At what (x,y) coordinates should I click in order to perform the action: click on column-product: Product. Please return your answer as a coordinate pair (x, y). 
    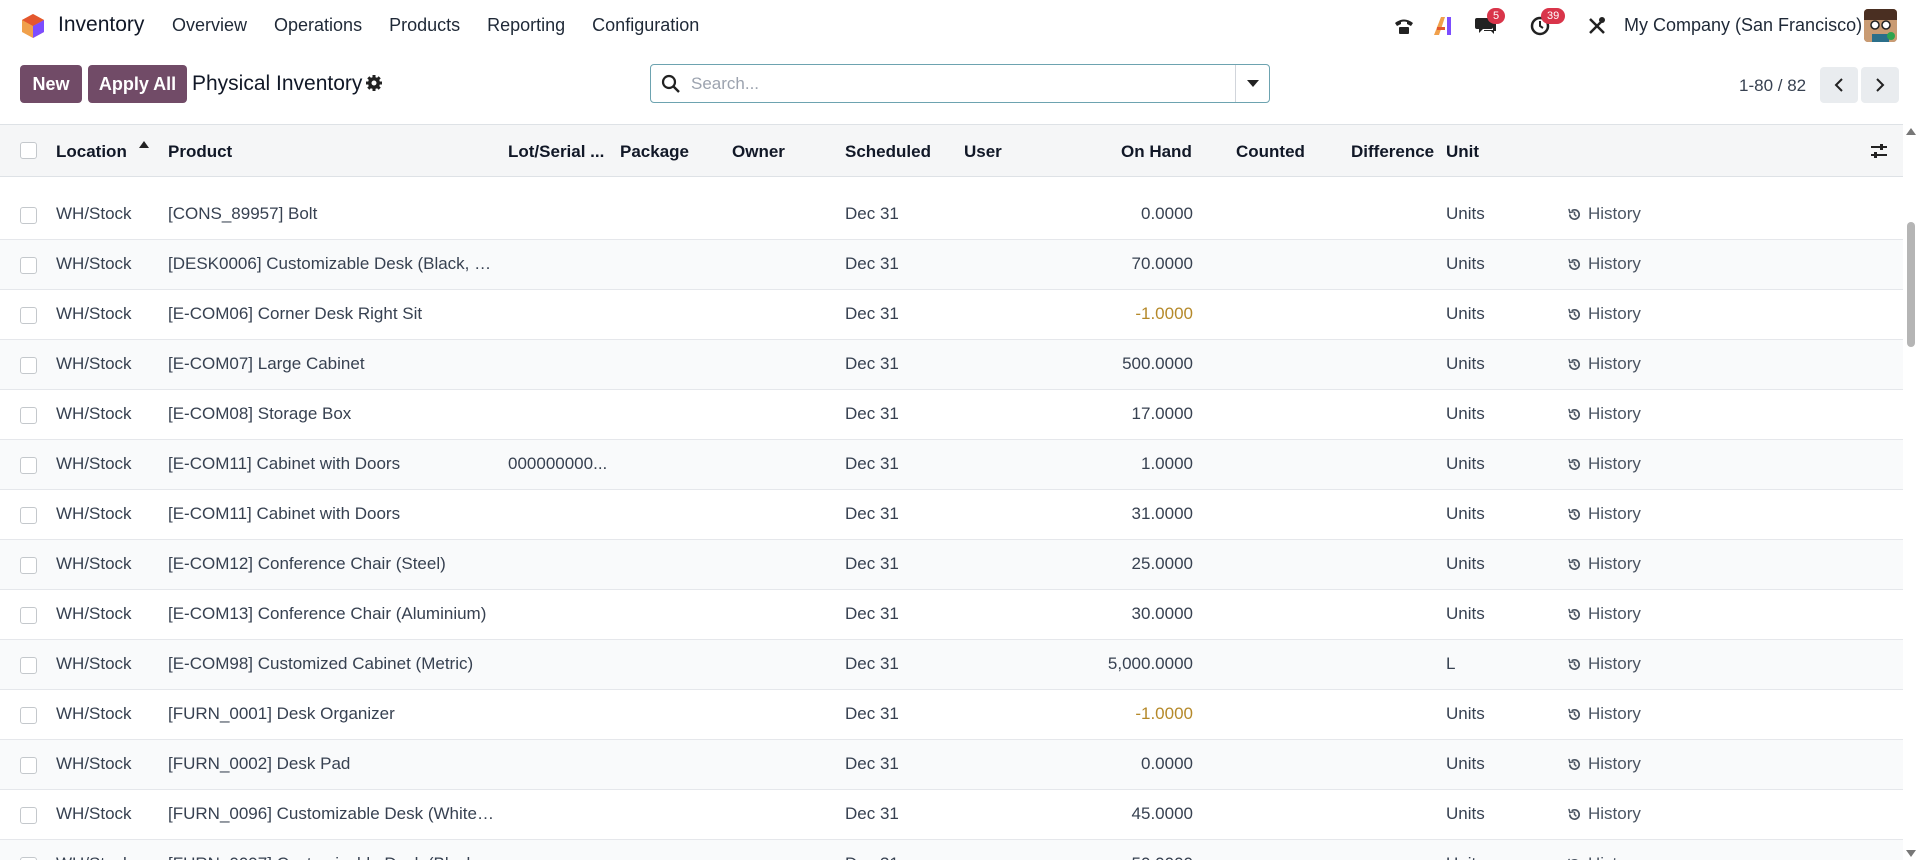
    Looking at the image, I should click on (200, 152).